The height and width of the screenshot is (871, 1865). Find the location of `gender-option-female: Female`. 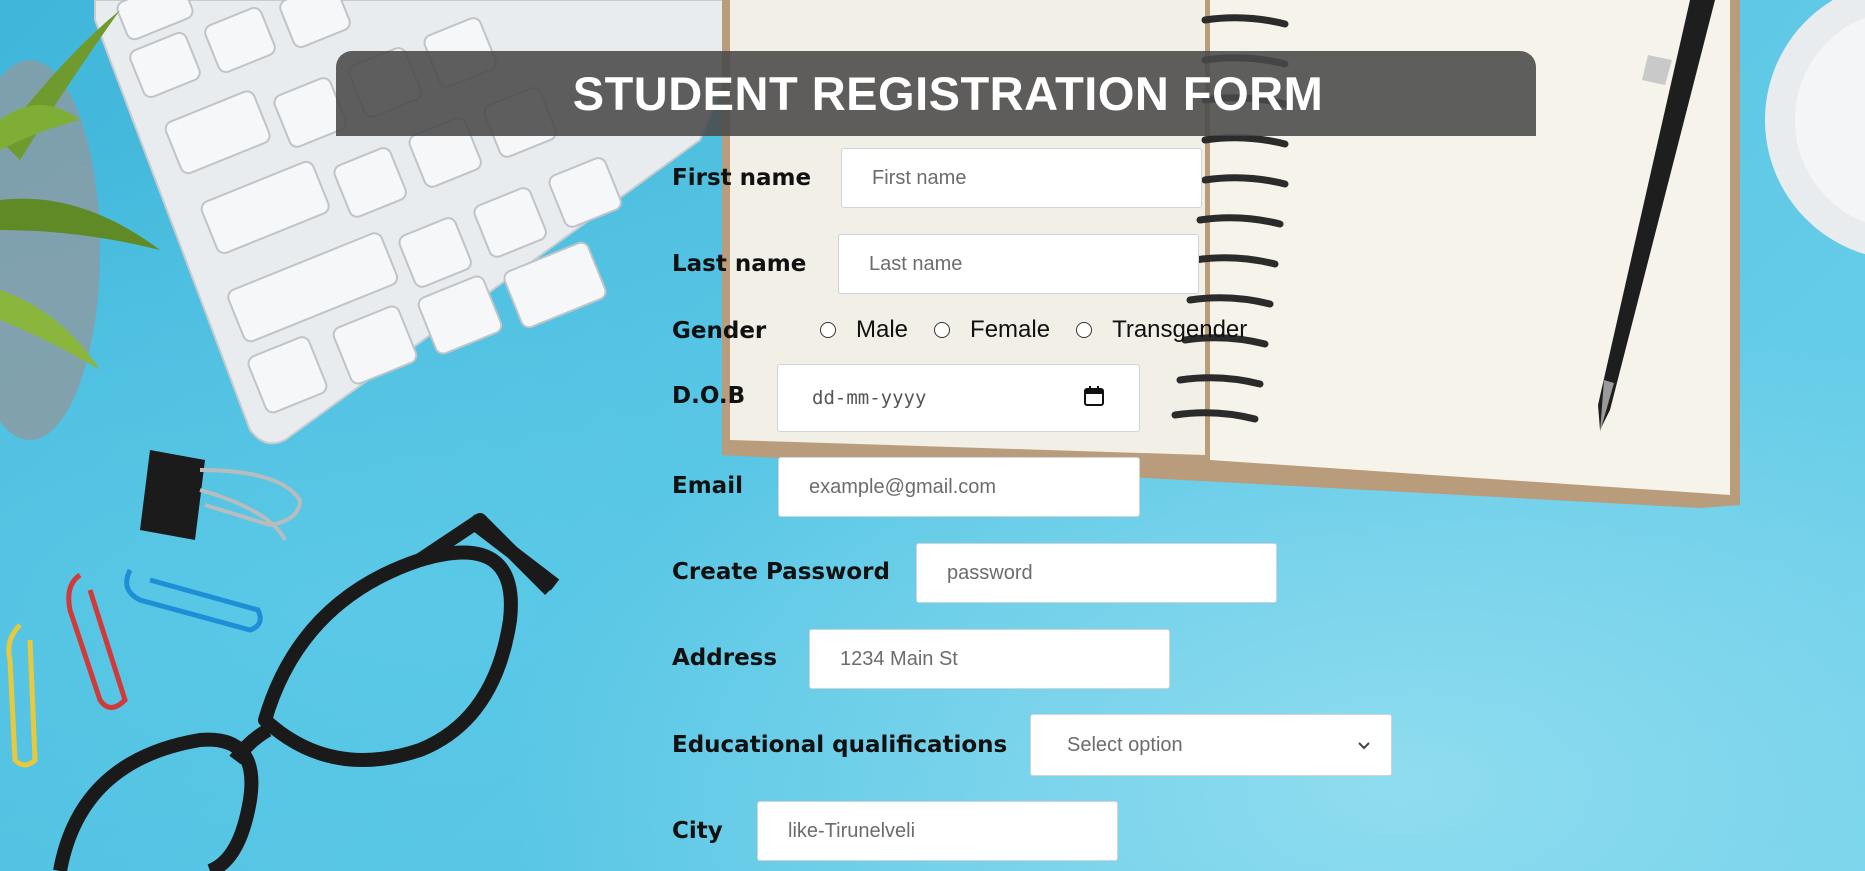

gender-option-female: Female is located at coordinates (992, 330).